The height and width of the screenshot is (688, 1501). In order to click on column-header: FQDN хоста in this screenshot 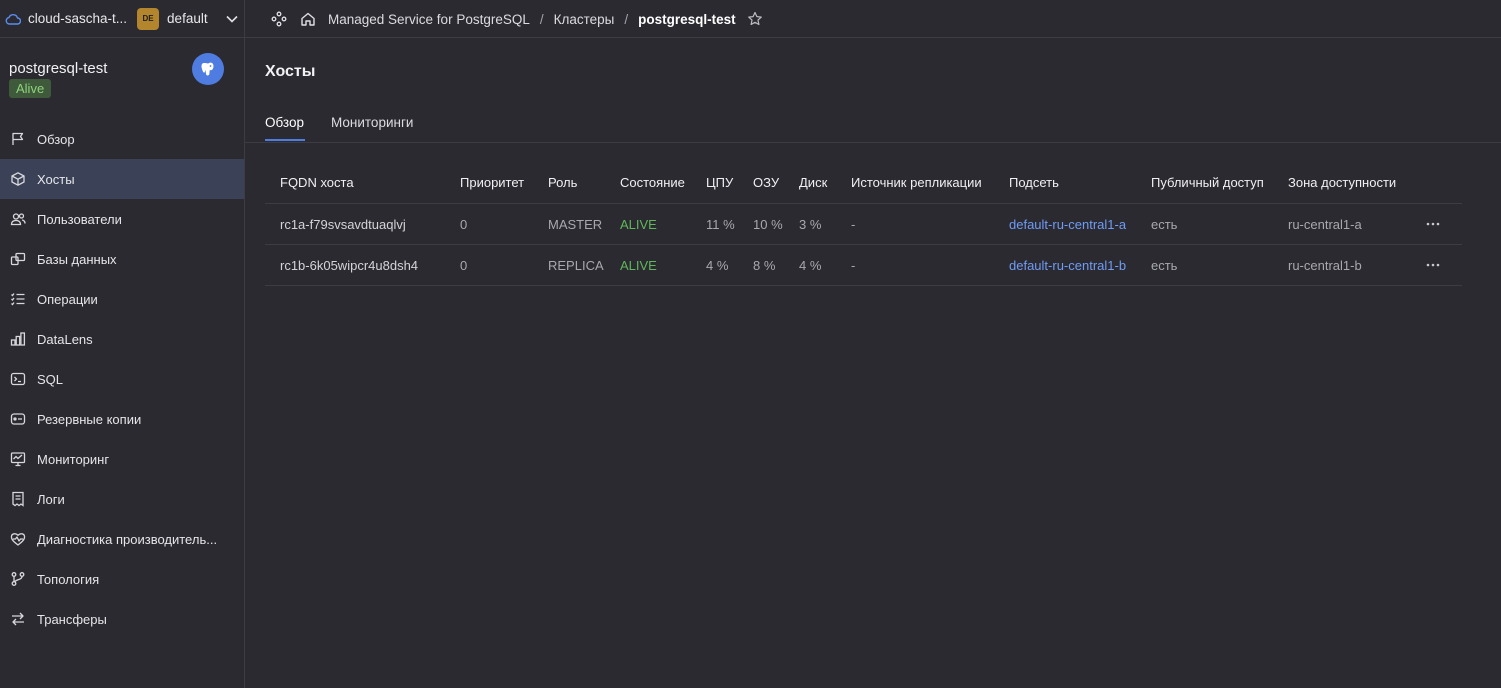, I will do `click(317, 182)`.